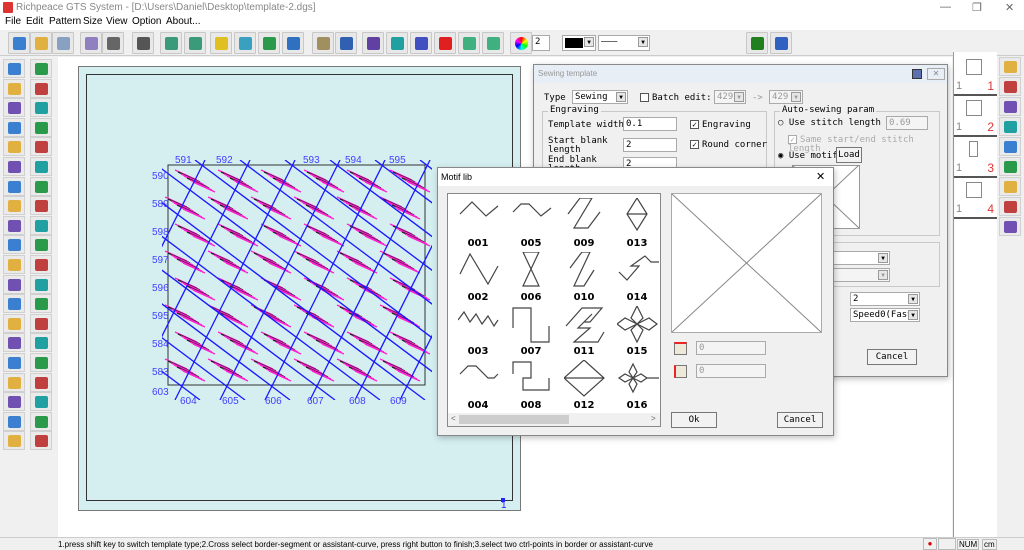 The width and height of the screenshot is (1024, 550). I want to click on mirror-tool, so click(1010, 166).